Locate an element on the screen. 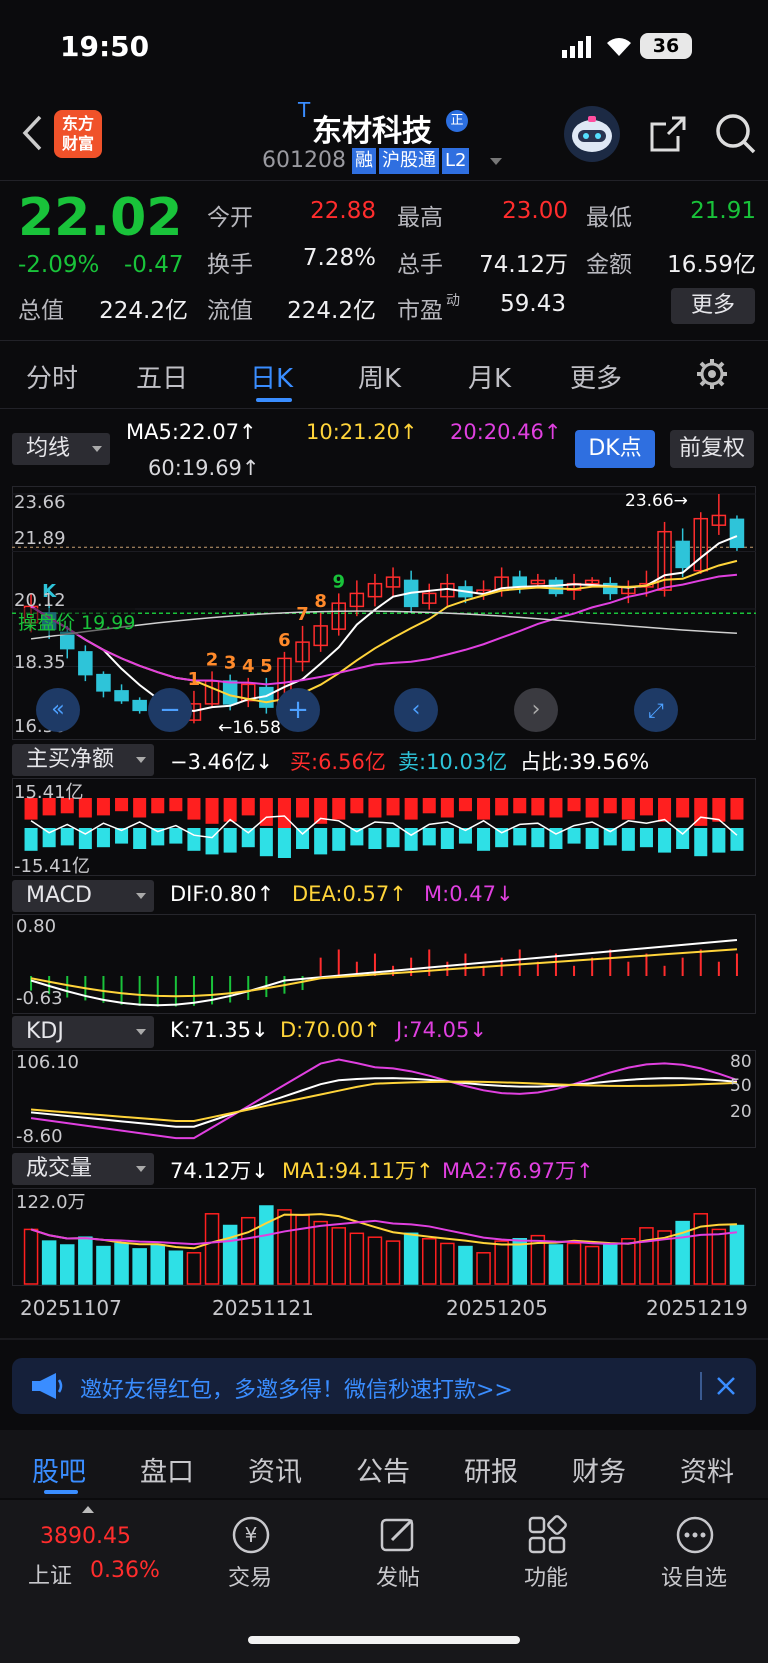  net-bottom-label: -15.41亿 is located at coordinates (52, 866).